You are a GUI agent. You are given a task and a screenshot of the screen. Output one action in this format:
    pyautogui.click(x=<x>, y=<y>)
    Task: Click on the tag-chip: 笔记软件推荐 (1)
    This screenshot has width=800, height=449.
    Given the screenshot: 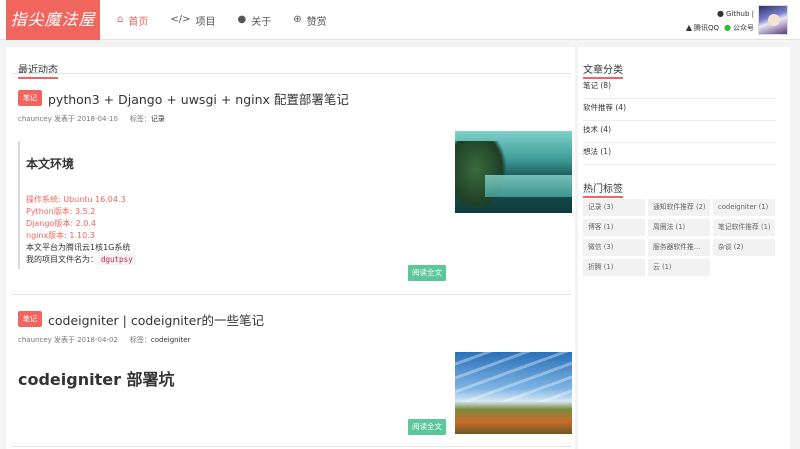 What is the action you would take?
    pyautogui.click(x=744, y=227)
    